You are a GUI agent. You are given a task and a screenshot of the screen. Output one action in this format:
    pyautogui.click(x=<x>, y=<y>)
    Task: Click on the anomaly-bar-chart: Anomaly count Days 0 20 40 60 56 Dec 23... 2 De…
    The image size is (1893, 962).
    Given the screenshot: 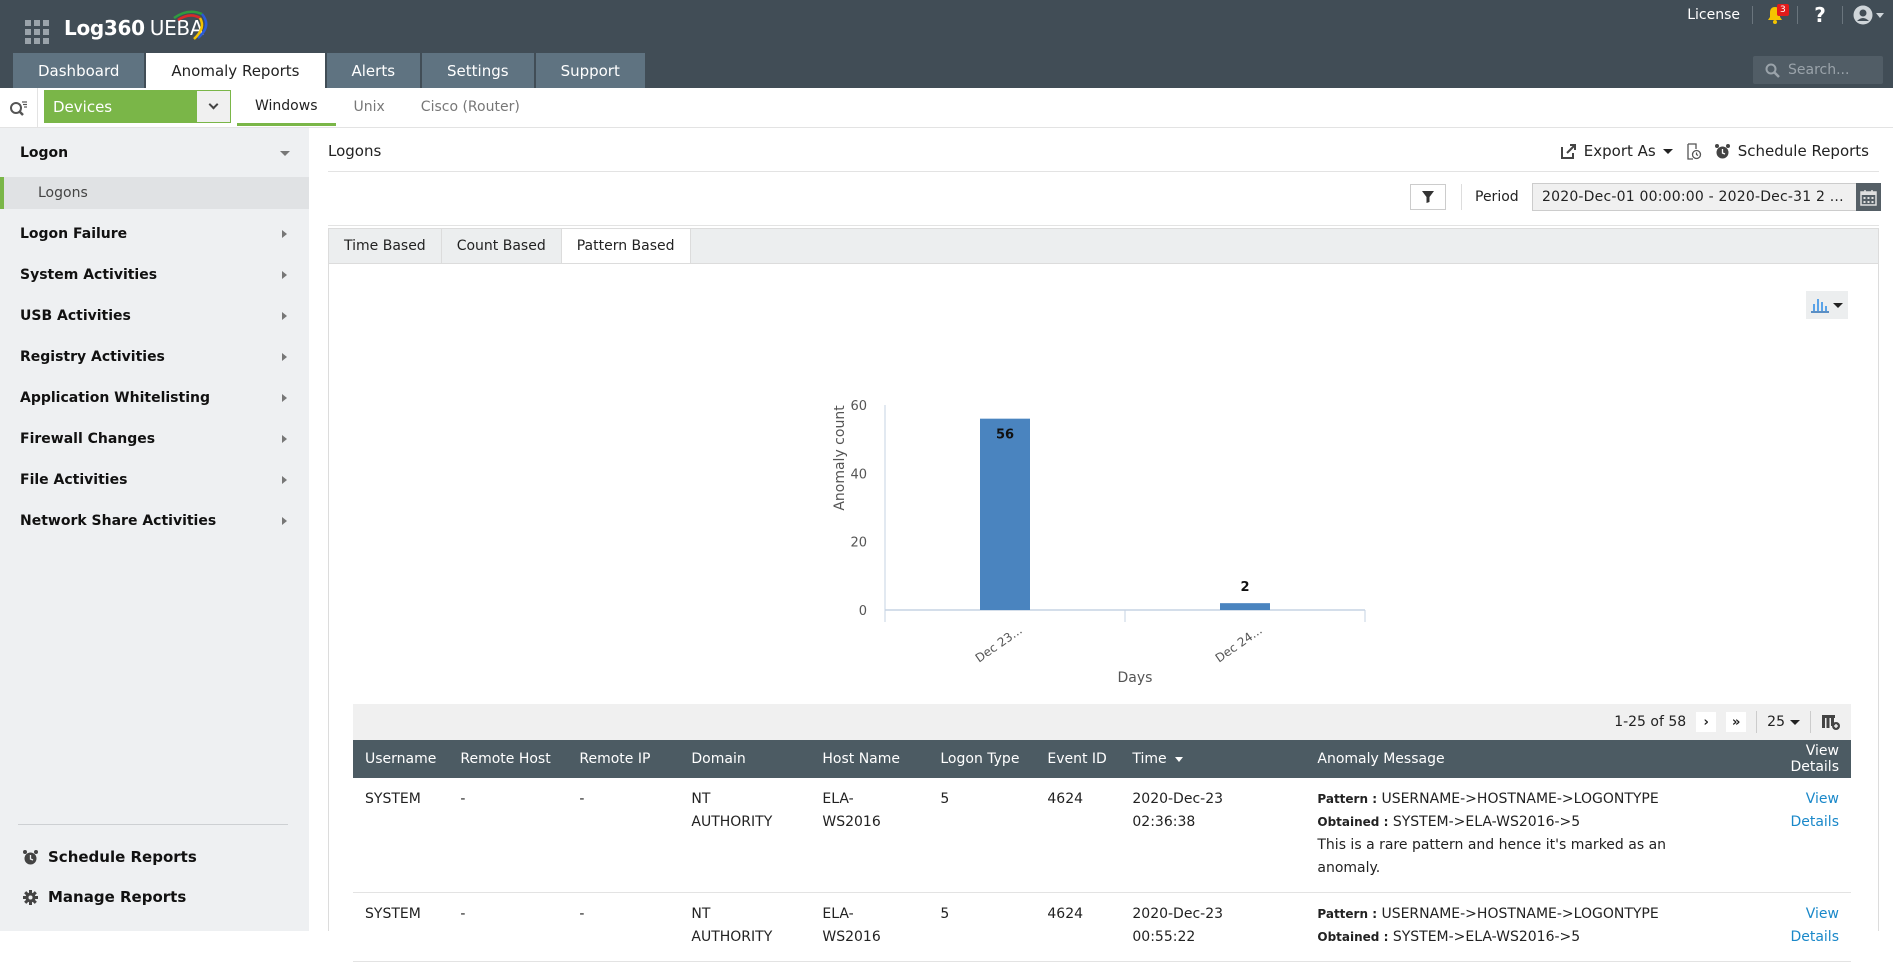 What is the action you would take?
    pyautogui.click(x=1099, y=542)
    